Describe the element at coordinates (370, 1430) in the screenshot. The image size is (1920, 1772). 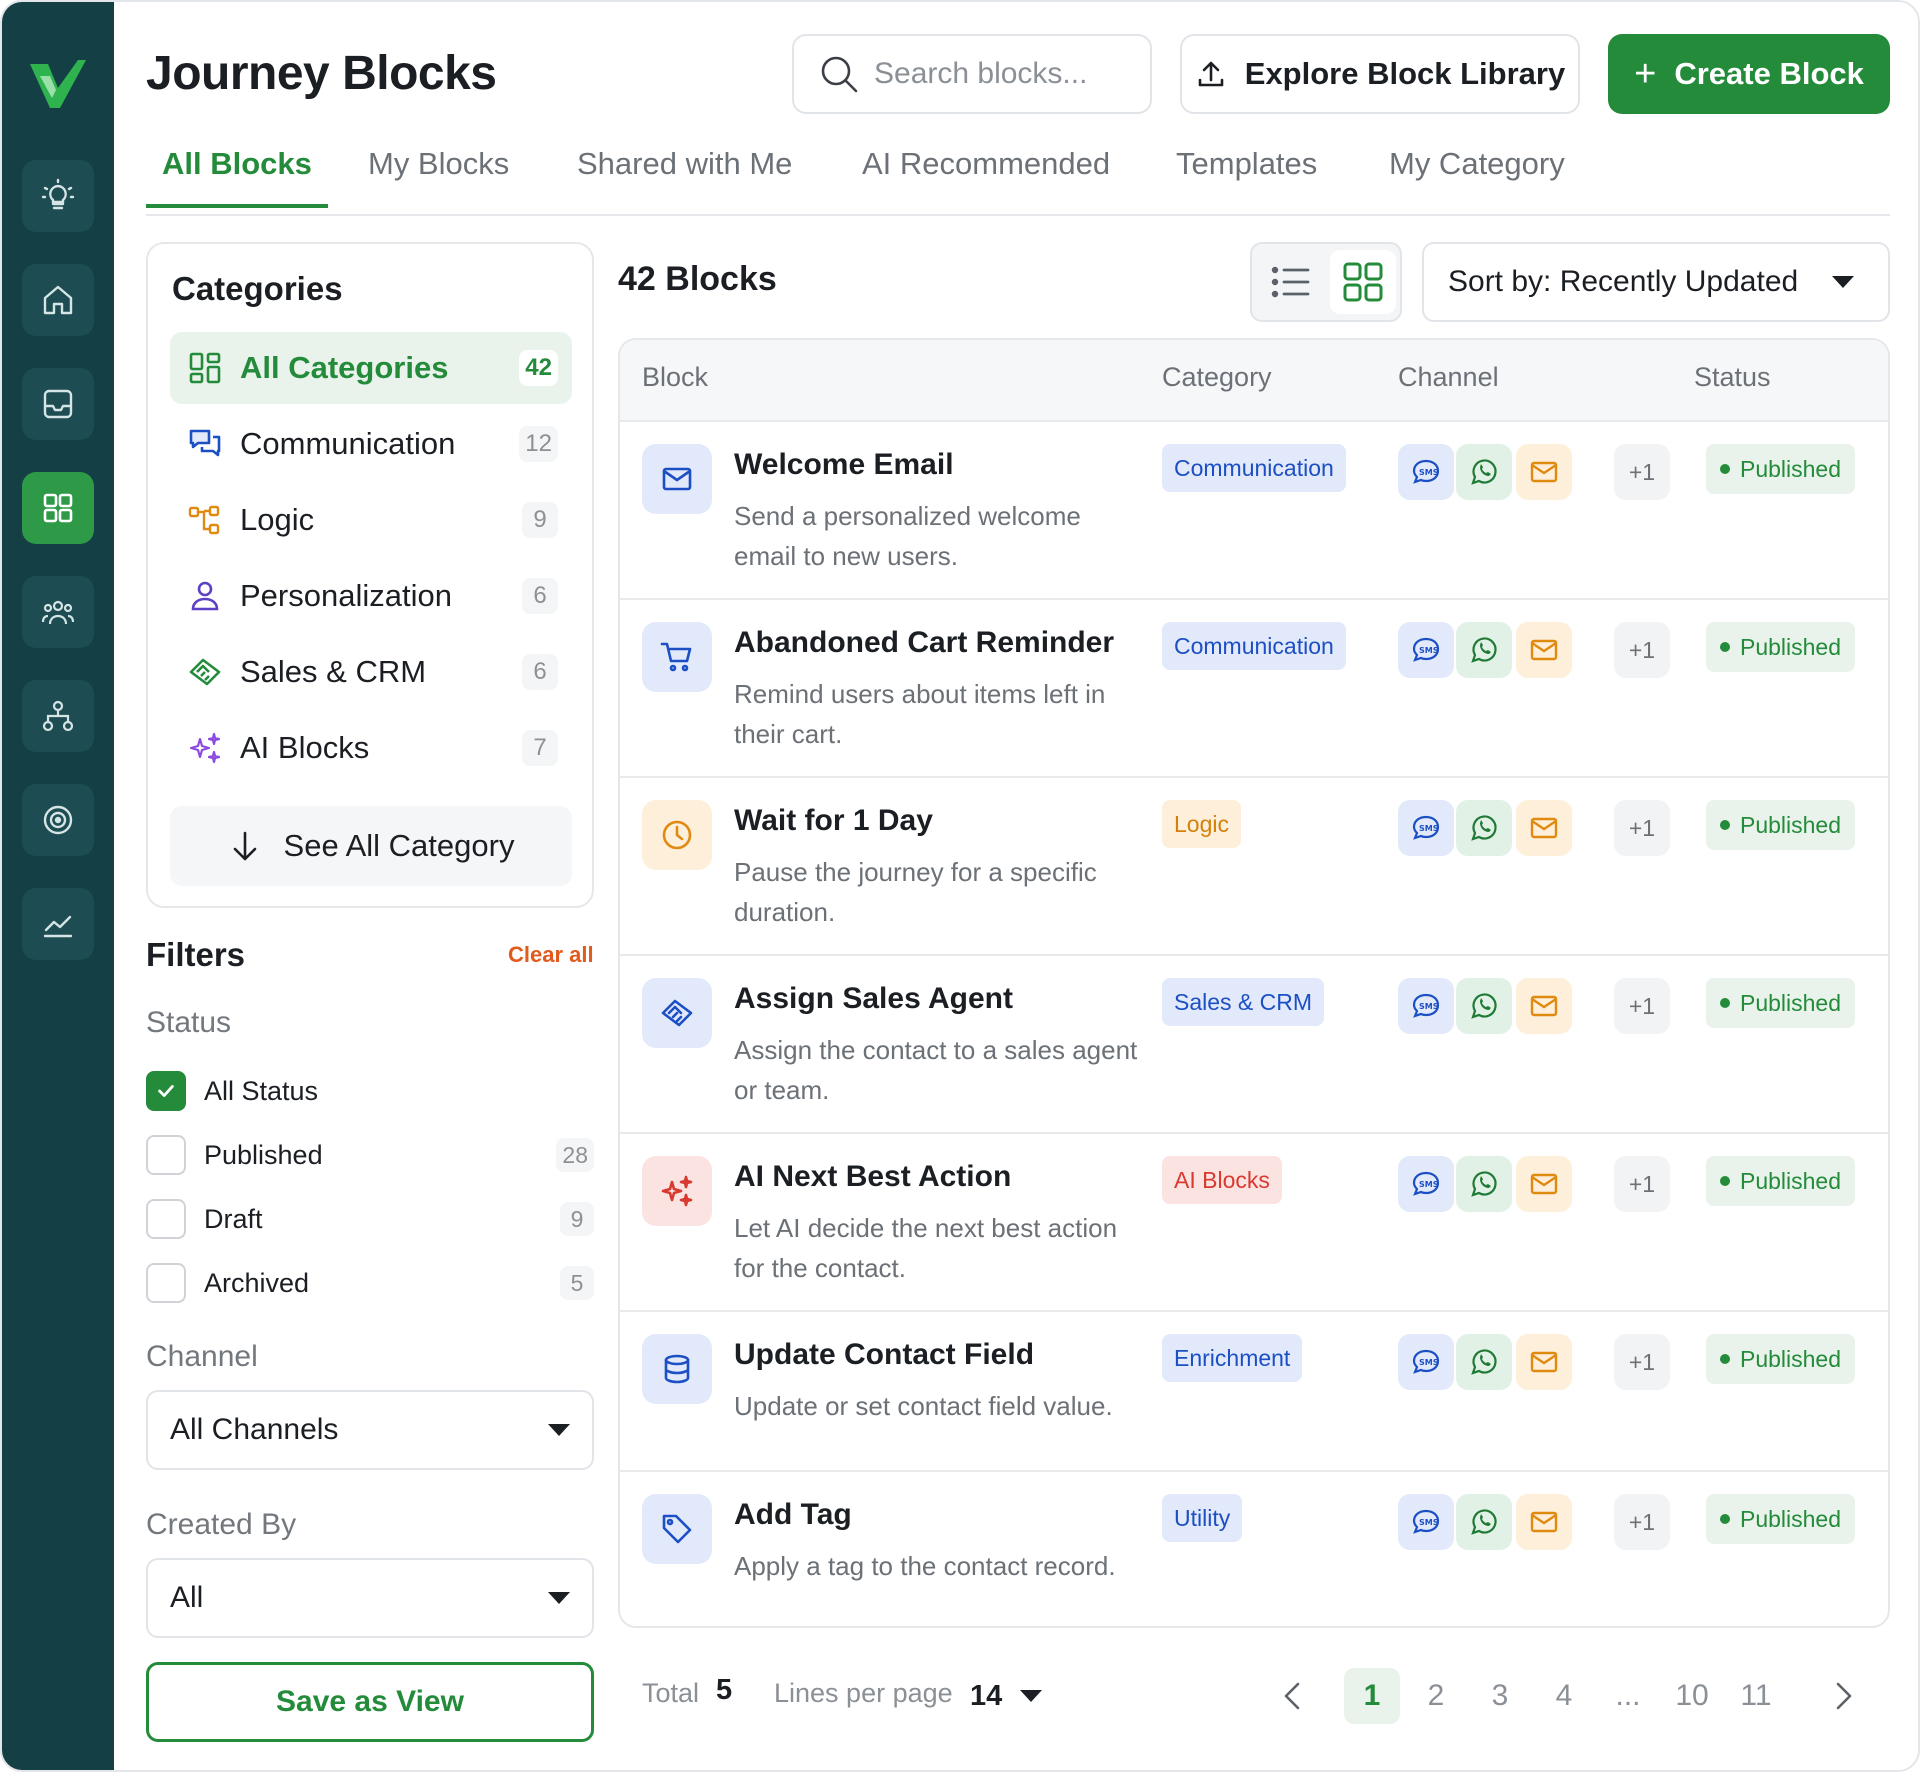
I see `channel-select: All Channels` at that location.